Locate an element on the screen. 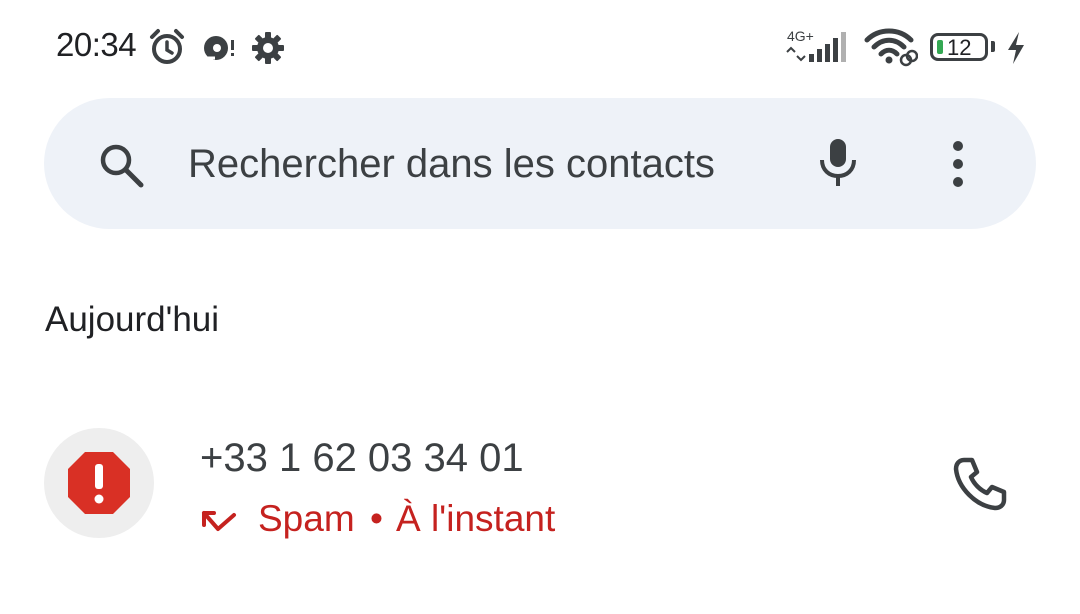 The height and width of the screenshot is (614, 1080). battery-fill is located at coordinates (940, 47).